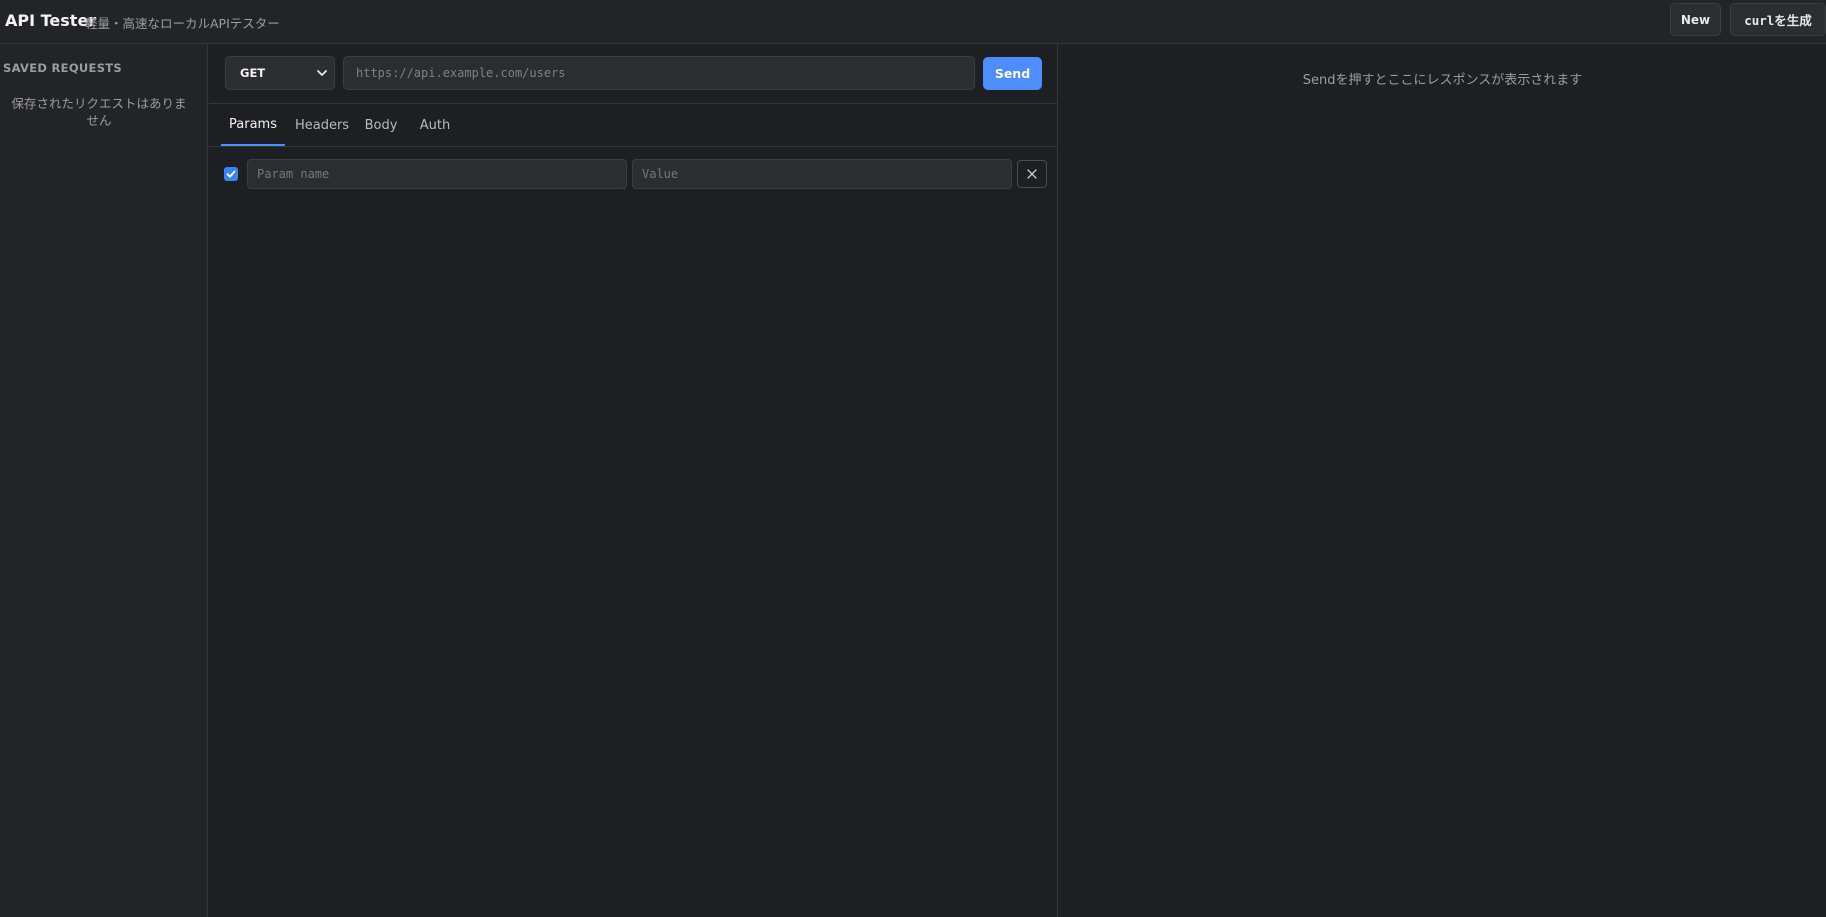  I want to click on new-request-button: New, so click(1695, 19).